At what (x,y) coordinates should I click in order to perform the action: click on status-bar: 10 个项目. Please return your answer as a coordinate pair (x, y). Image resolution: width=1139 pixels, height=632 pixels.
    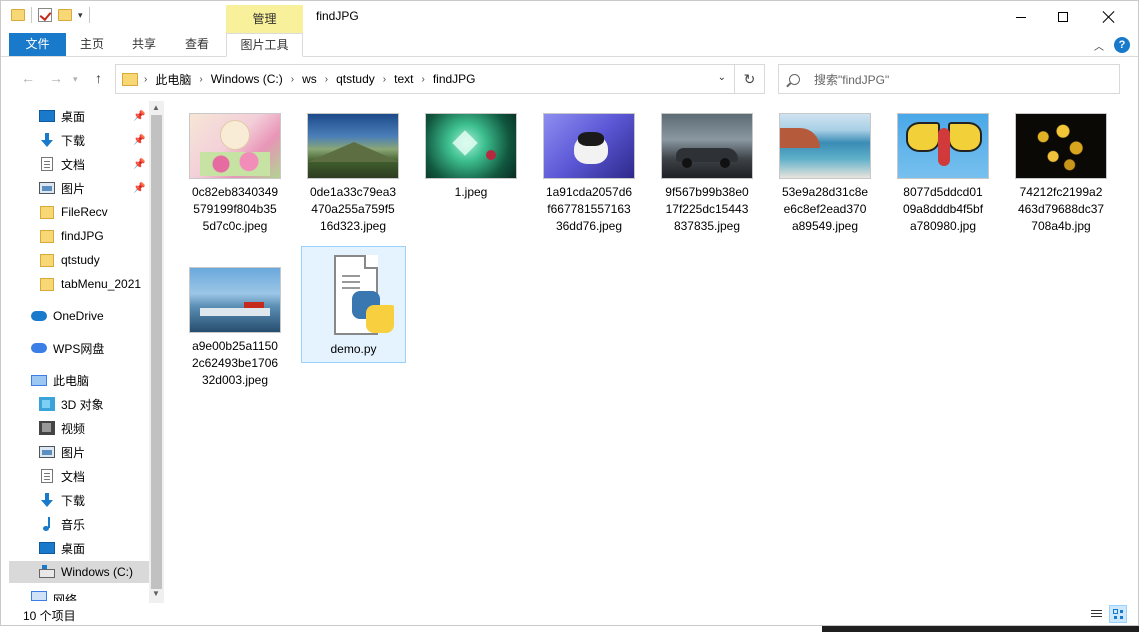
    Looking at the image, I should click on (569, 614).